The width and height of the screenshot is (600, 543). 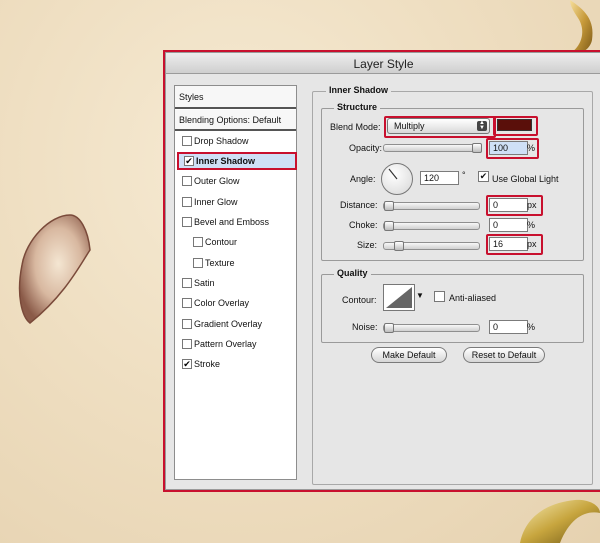 I want to click on use-global-light-checkbox: ✔, so click(x=483, y=176).